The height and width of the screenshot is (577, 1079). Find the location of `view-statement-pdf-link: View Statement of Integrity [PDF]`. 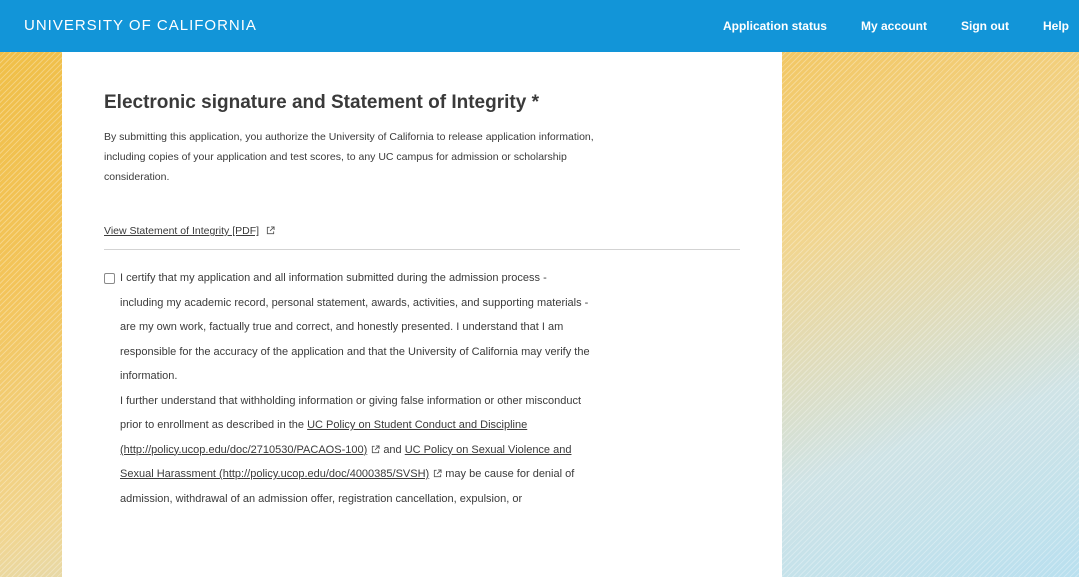

view-statement-pdf-link: View Statement of Integrity [PDF] is located at coordinates (181, 231).